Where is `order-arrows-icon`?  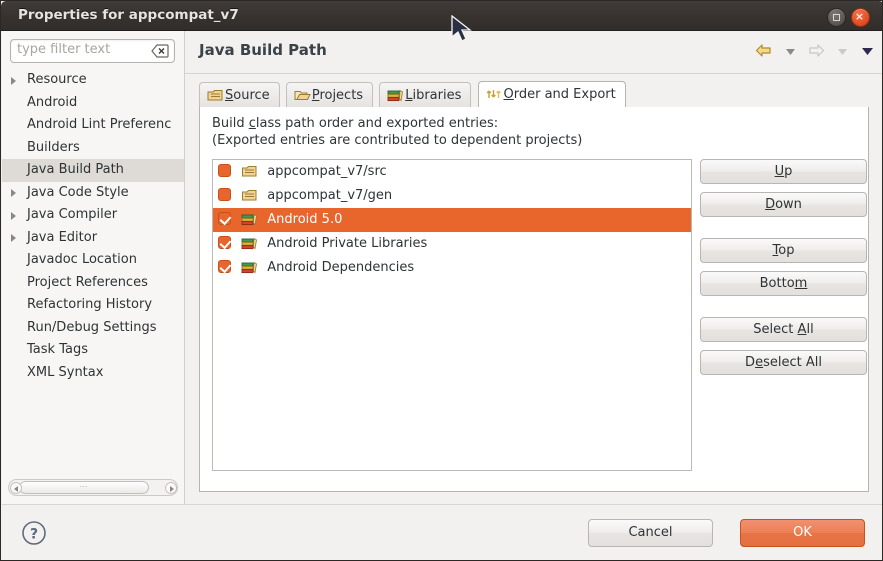
order-arrows-icon is located at coordinates (494, 92).